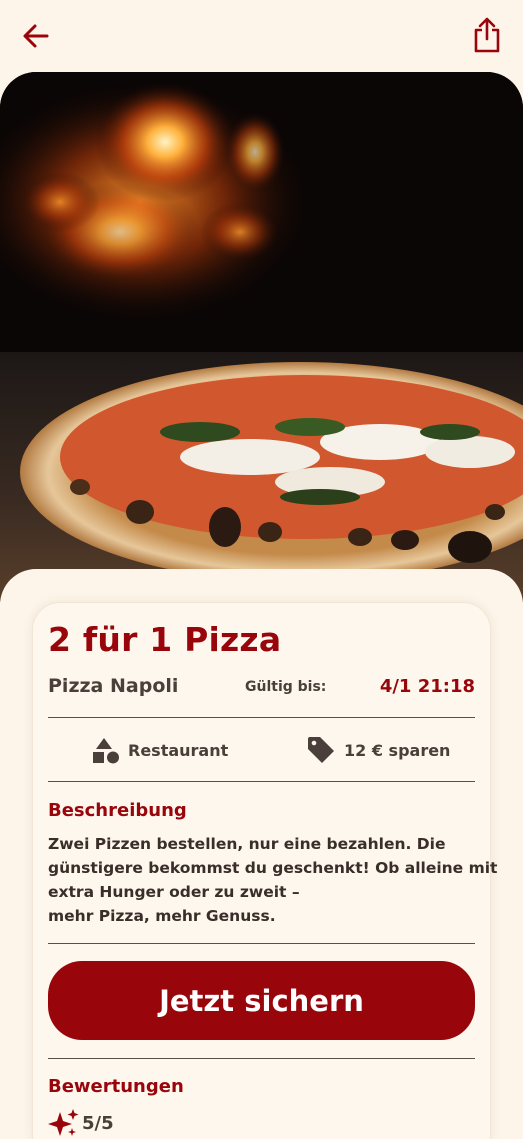  What do you see at coordinates (174, 892) in the screenshot?
I see `description-line: extra Hunger oder zu zweit –` at bounding box center [174, 892].